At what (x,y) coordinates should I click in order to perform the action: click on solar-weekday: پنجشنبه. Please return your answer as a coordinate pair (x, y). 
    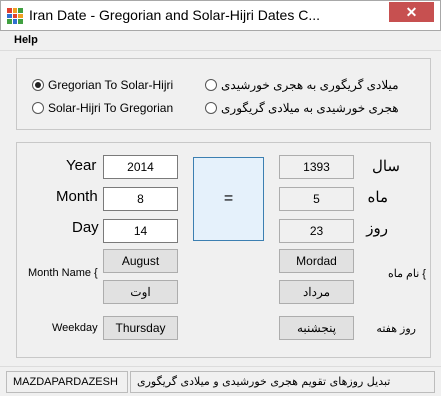
    Looking at the image, I should click on (316, 328).